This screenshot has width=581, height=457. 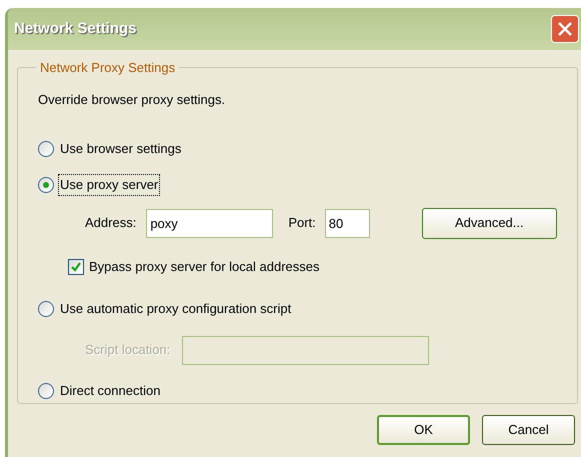 I want to click on close-button, so click(x=565, y=29).